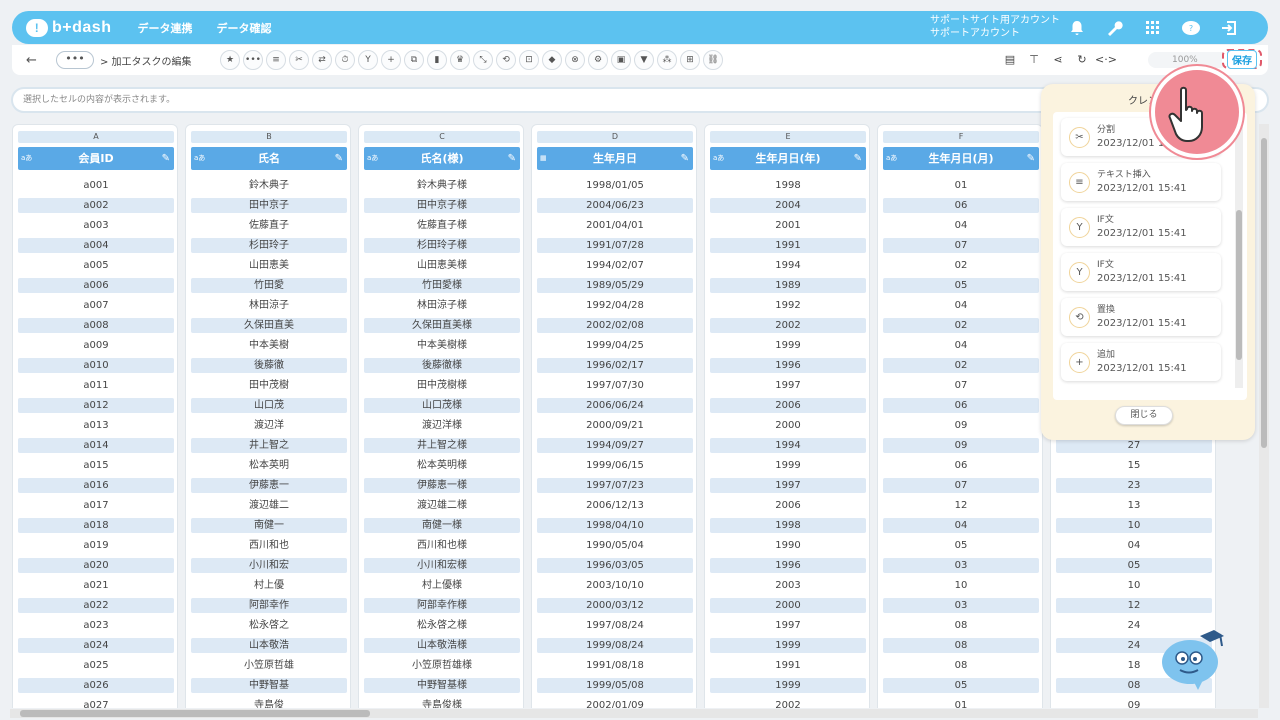 The image size is (1280, 720). What do you see at coordinates (483, 60) in the screenshot?
I see `shuffle-icon: ⤡` at bounding box center [483, 60].